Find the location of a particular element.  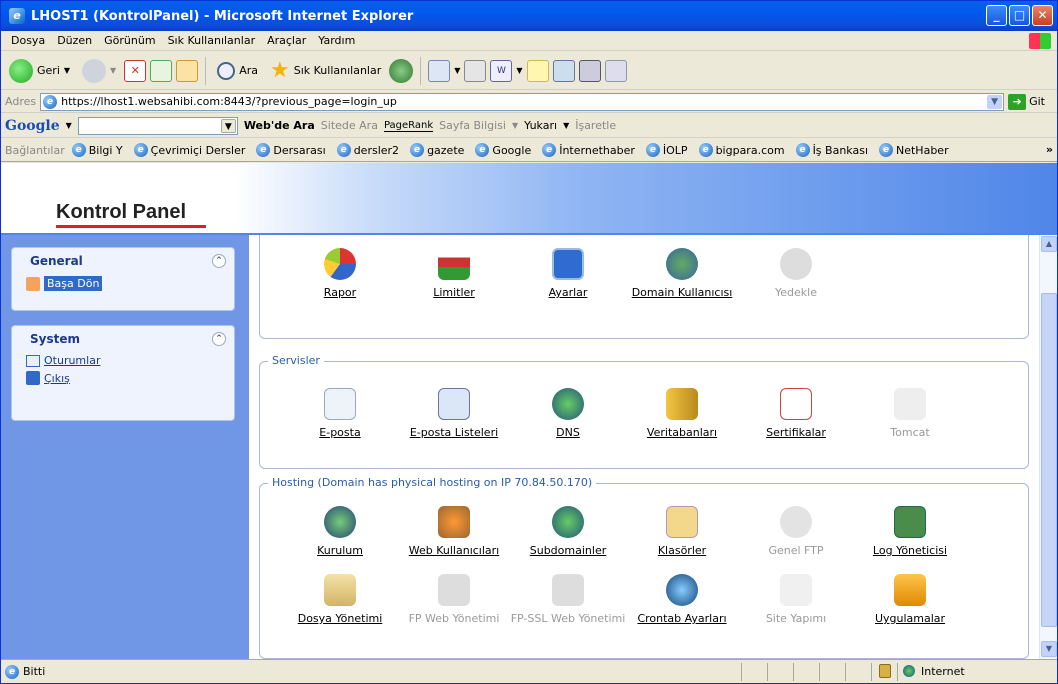

google-search-input: ▼ is located at coordinates (157, 125).